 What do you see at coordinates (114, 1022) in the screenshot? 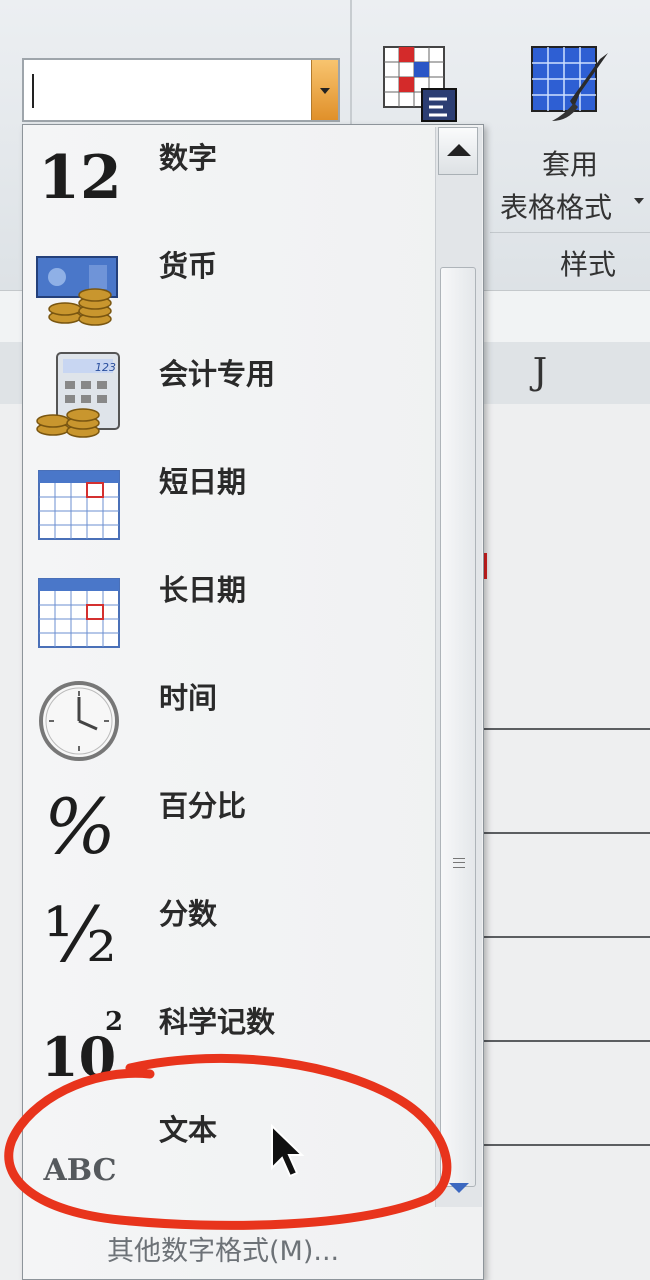
I see `scientific-exponent-glyph: 2` at bounding box center [114, 1022].